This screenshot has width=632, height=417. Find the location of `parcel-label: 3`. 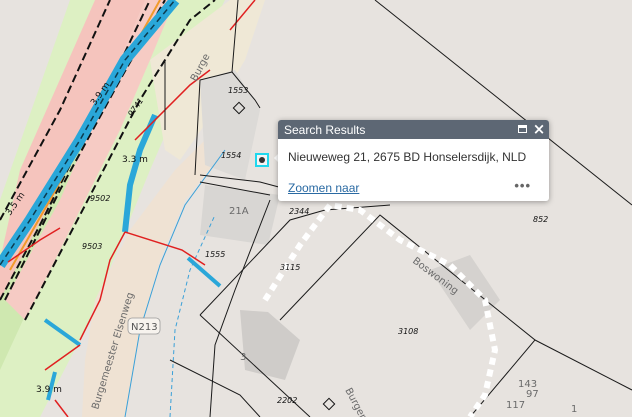

parcel-label: 3 is located at coordinates (243, 357).